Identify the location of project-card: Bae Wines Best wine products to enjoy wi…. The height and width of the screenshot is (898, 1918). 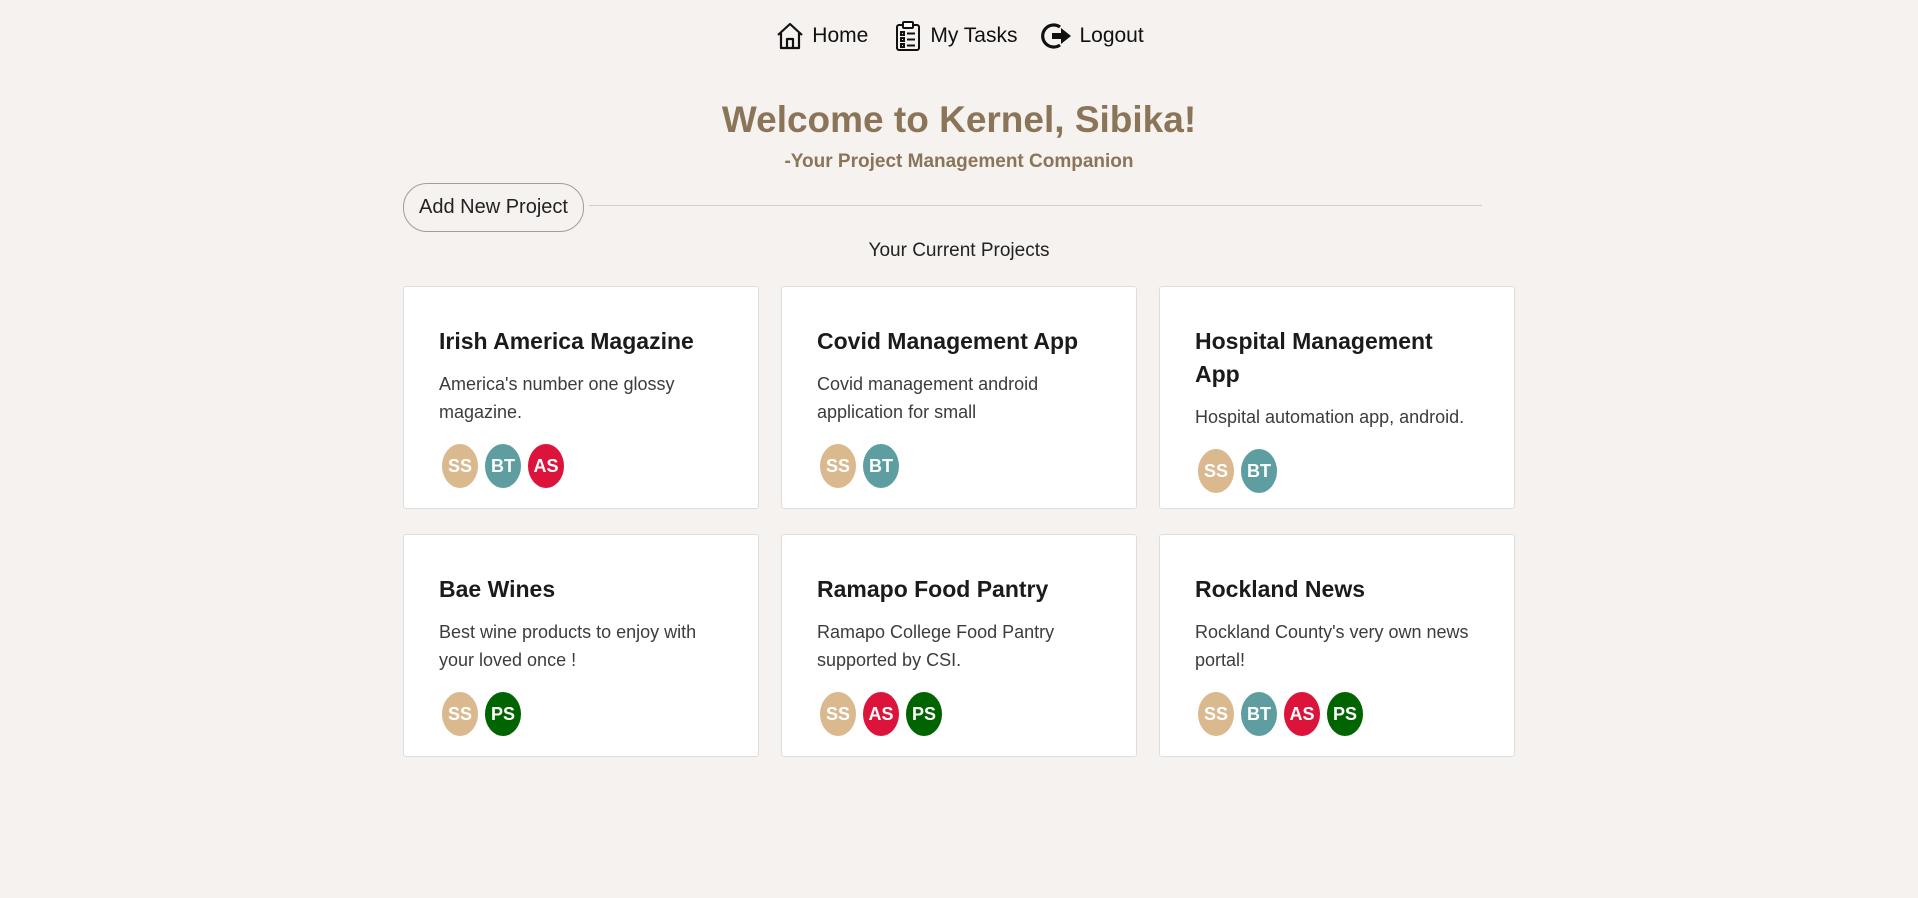
(581, 645).